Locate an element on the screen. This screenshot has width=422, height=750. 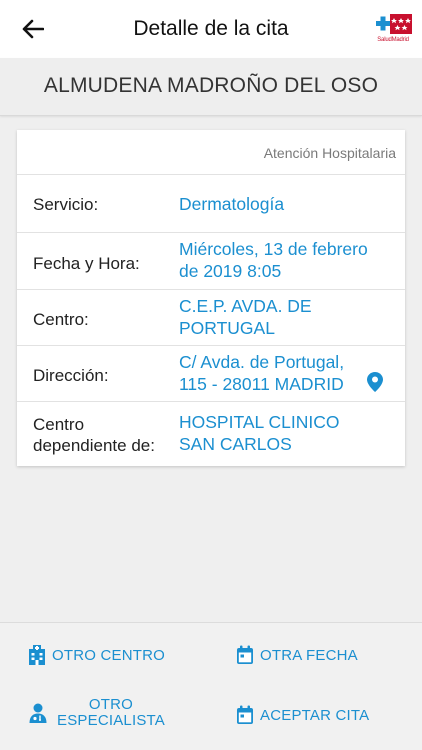
other-date-label: OTRA FECHA is located at coordinates (309, 655).